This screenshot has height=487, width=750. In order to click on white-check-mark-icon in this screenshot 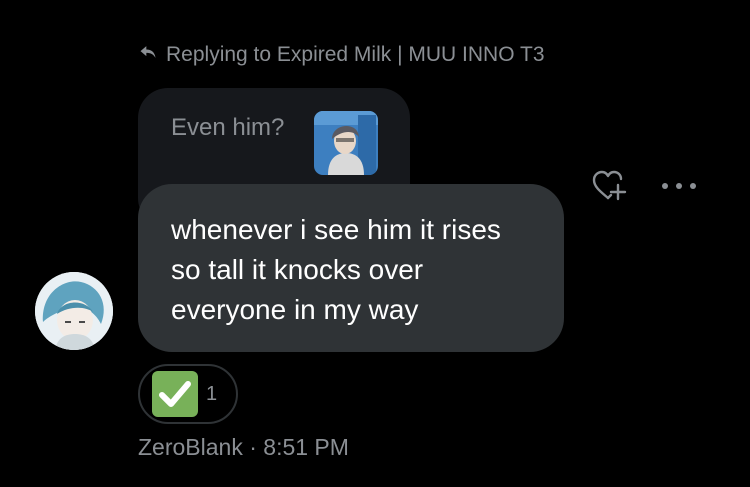, I will do `click(175, 394)`.